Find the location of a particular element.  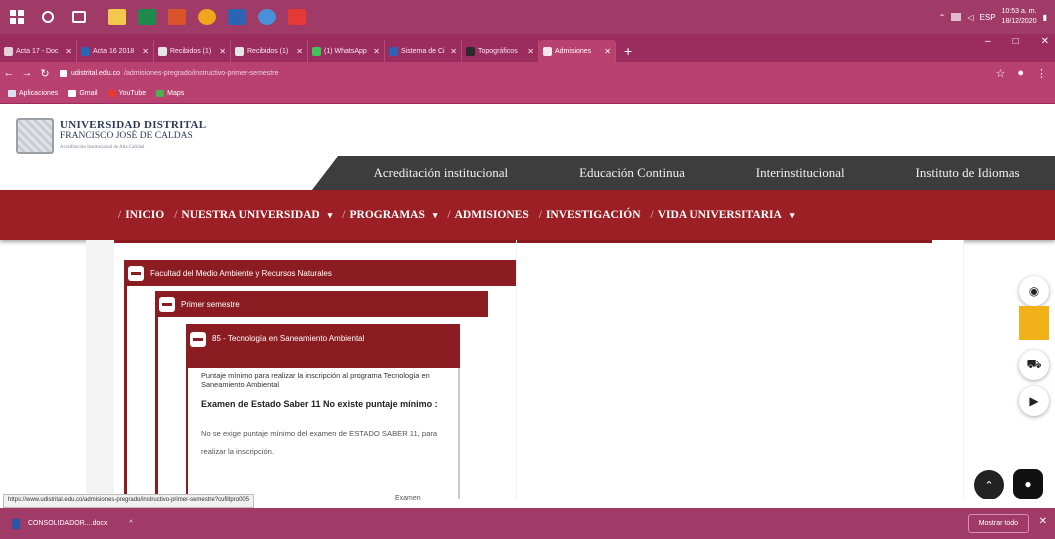

search-icon is located at coordinates (48, 17).